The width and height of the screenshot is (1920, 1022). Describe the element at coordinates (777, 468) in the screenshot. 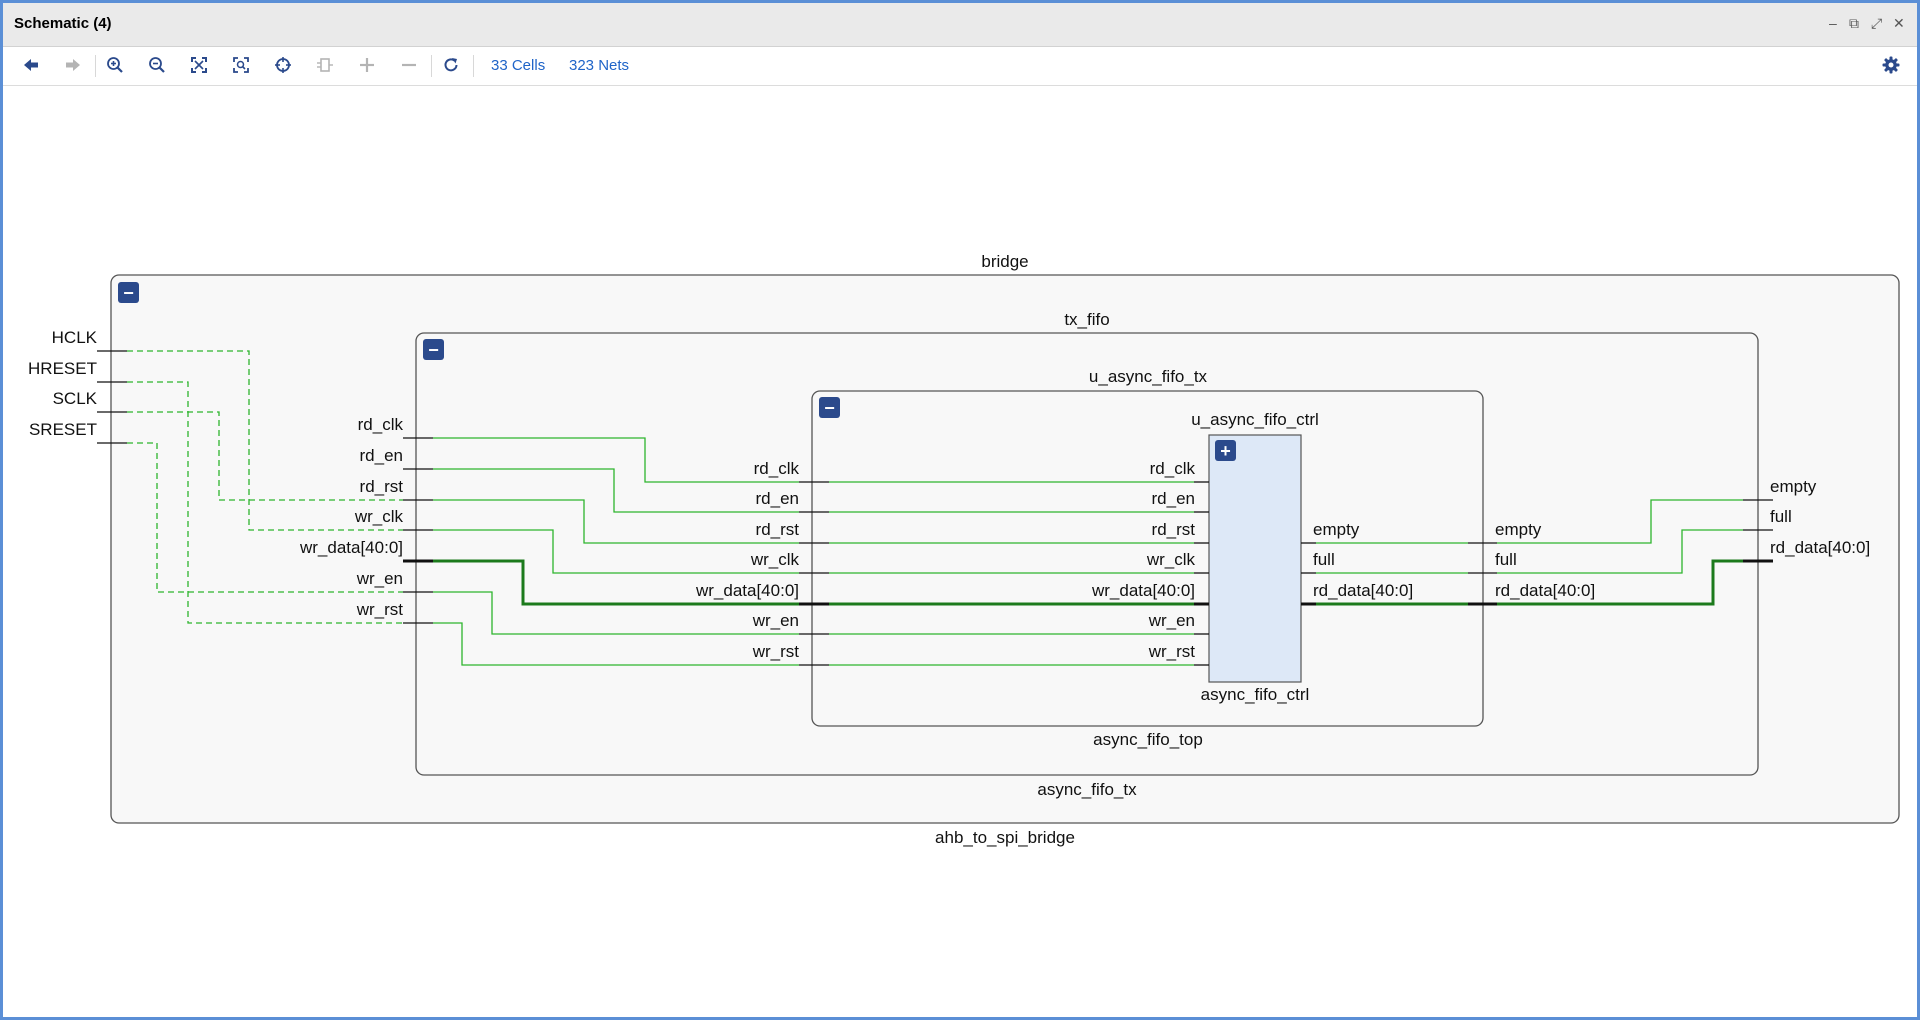

I see `u-async-fifo-tx-input-label-rd-clk: rd_clk` at that location.